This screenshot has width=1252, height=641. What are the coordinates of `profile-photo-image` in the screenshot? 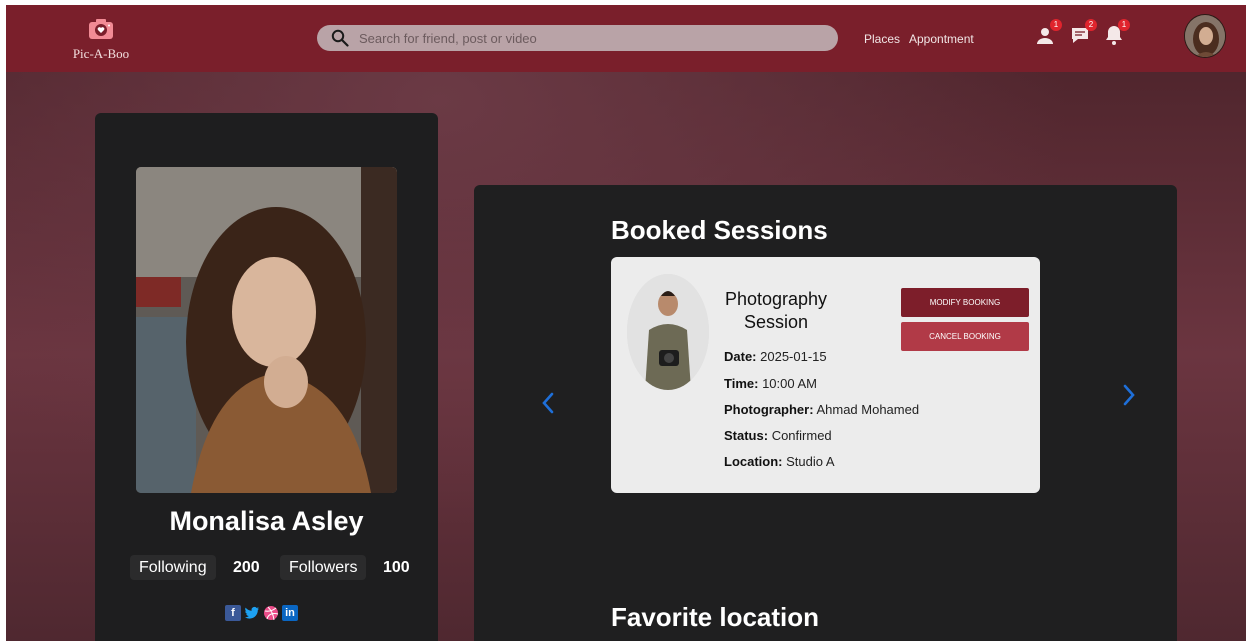 It's located at (266, 330).